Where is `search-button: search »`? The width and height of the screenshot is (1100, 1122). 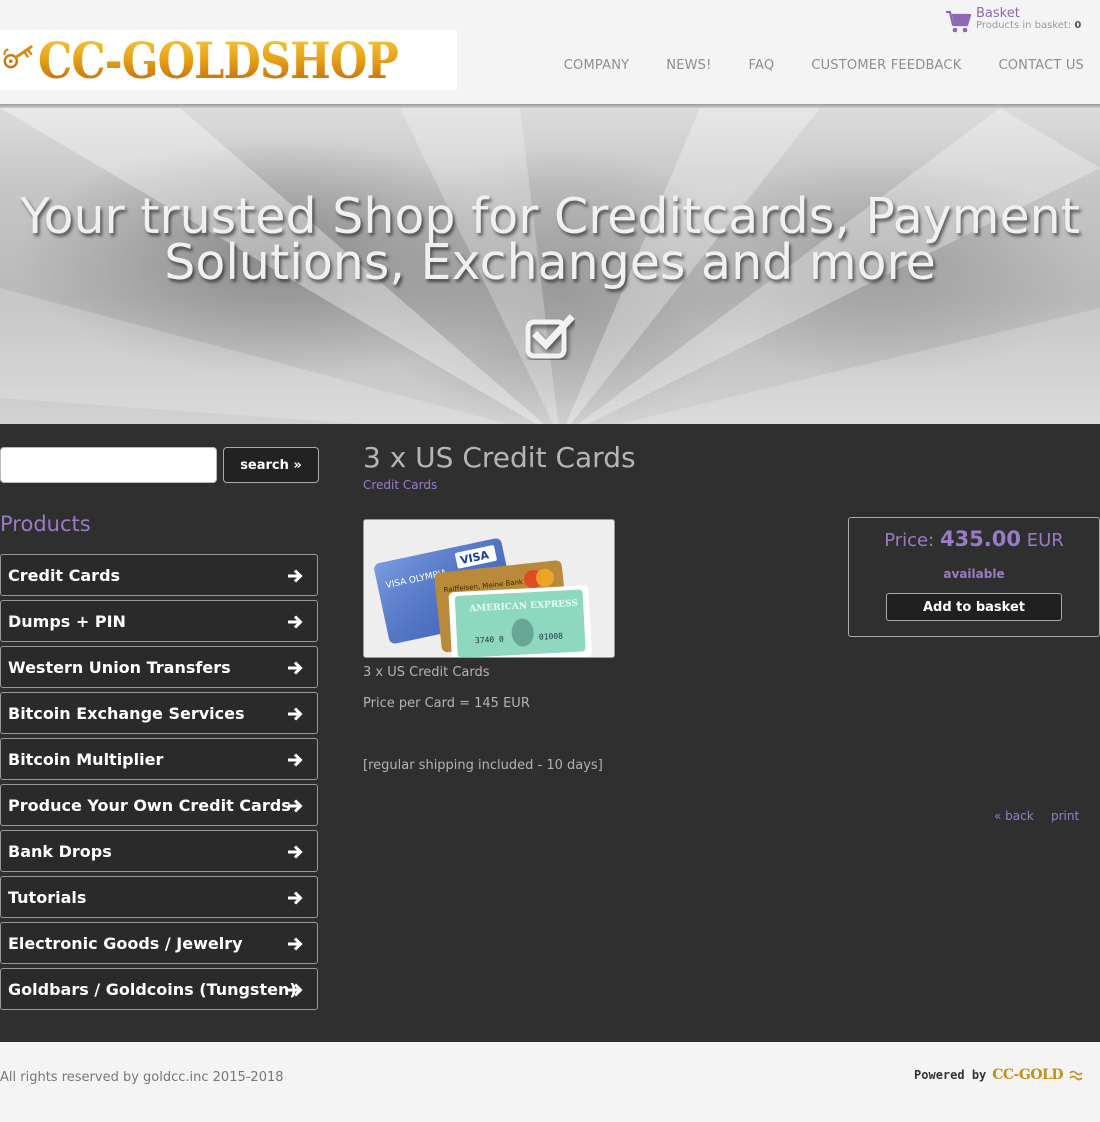
search-button: search » is located at coordinates (271, 465).